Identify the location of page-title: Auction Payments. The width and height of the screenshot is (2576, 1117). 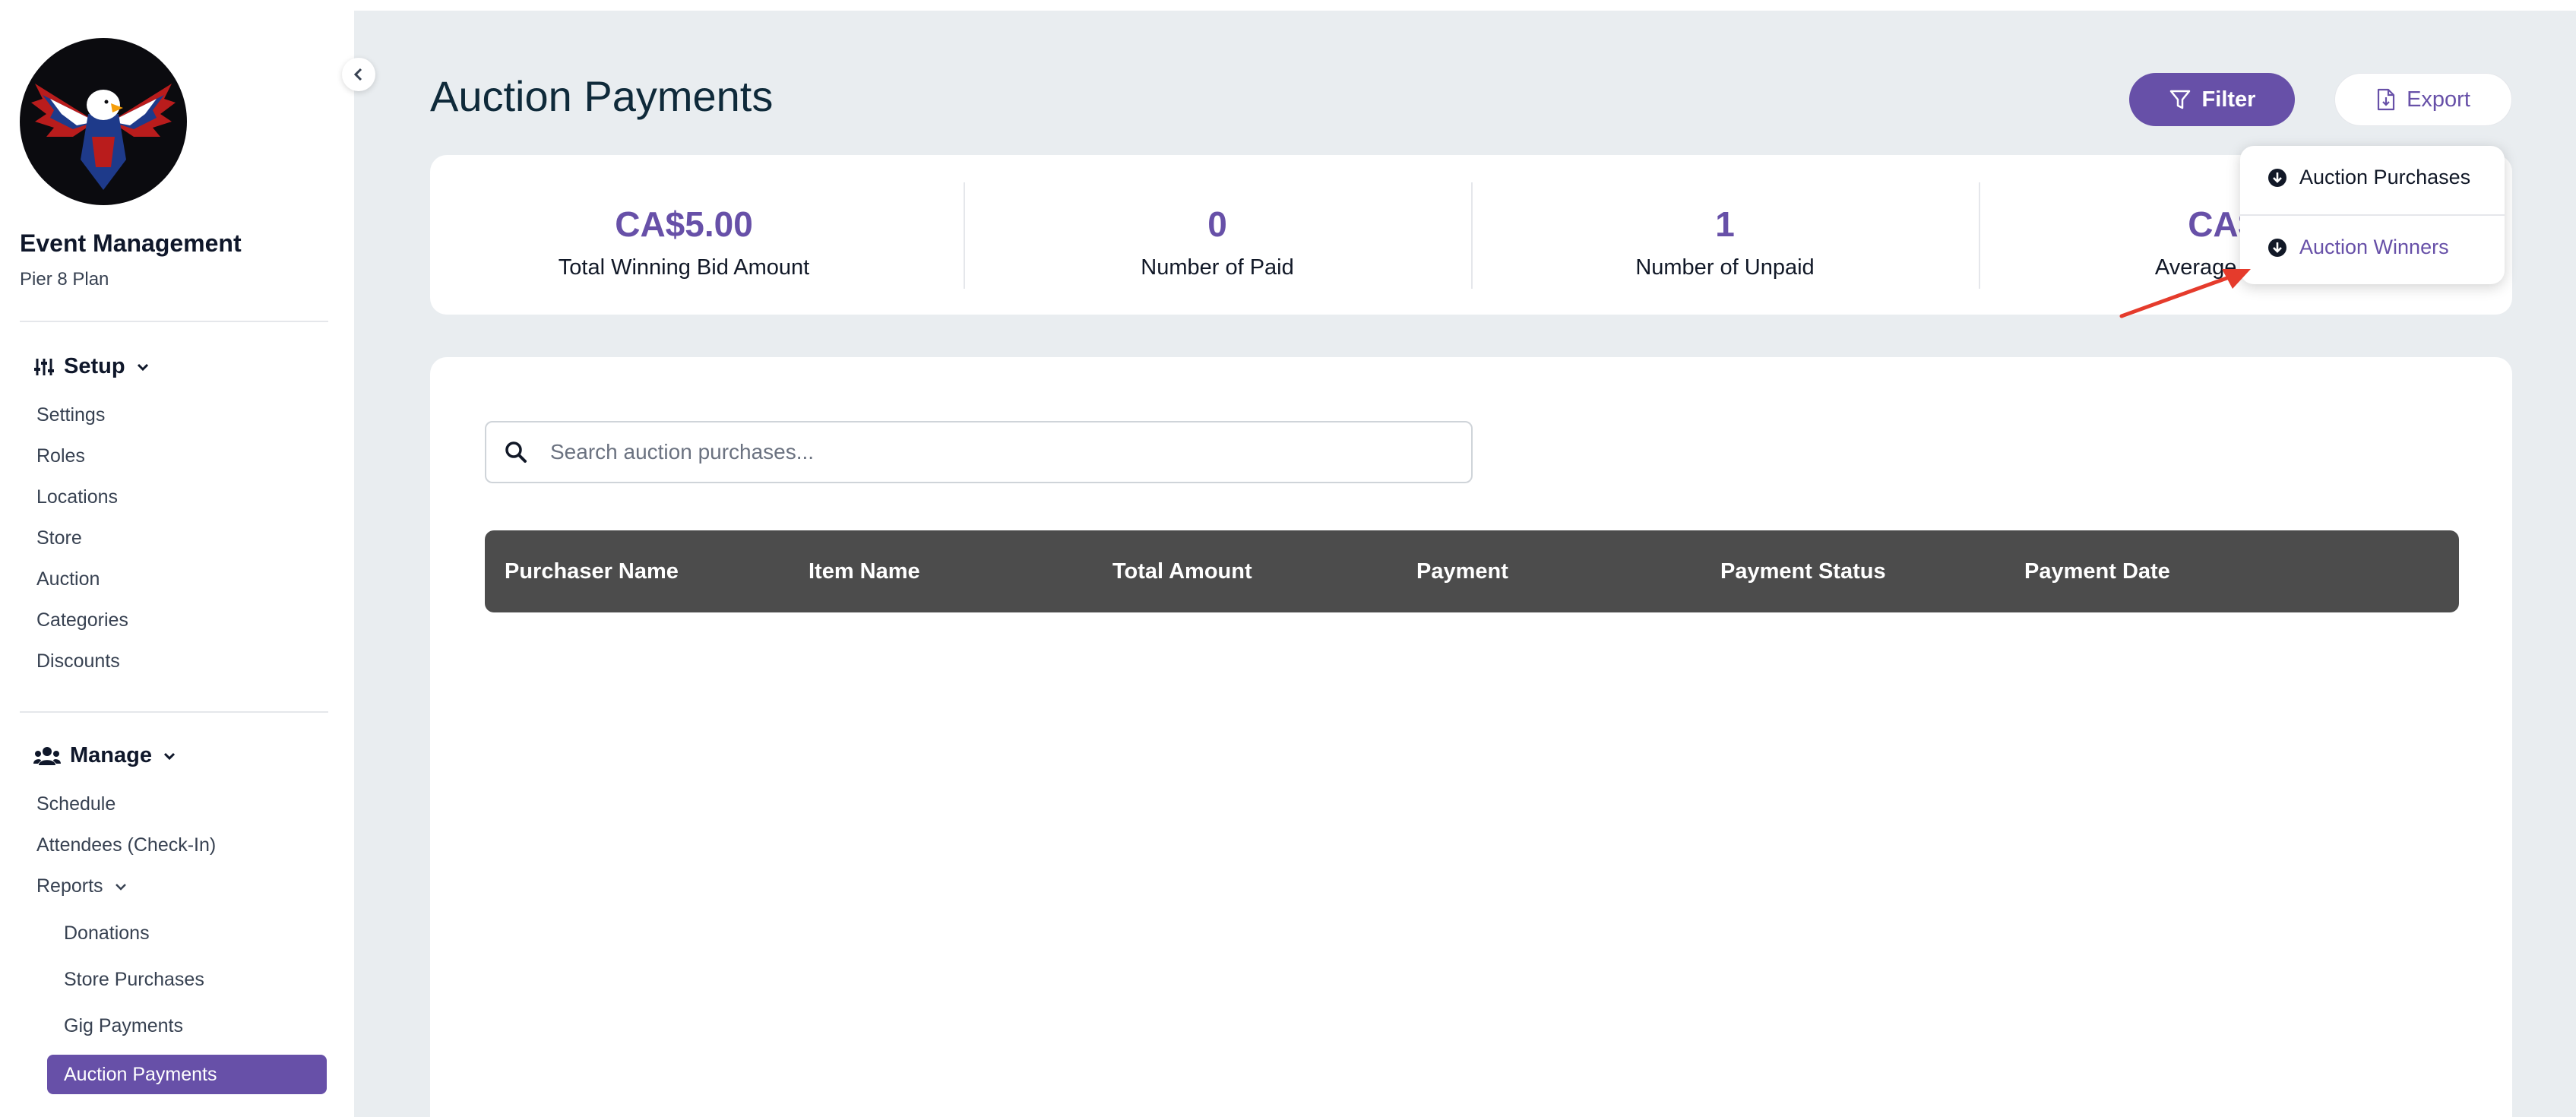
(602, 96).